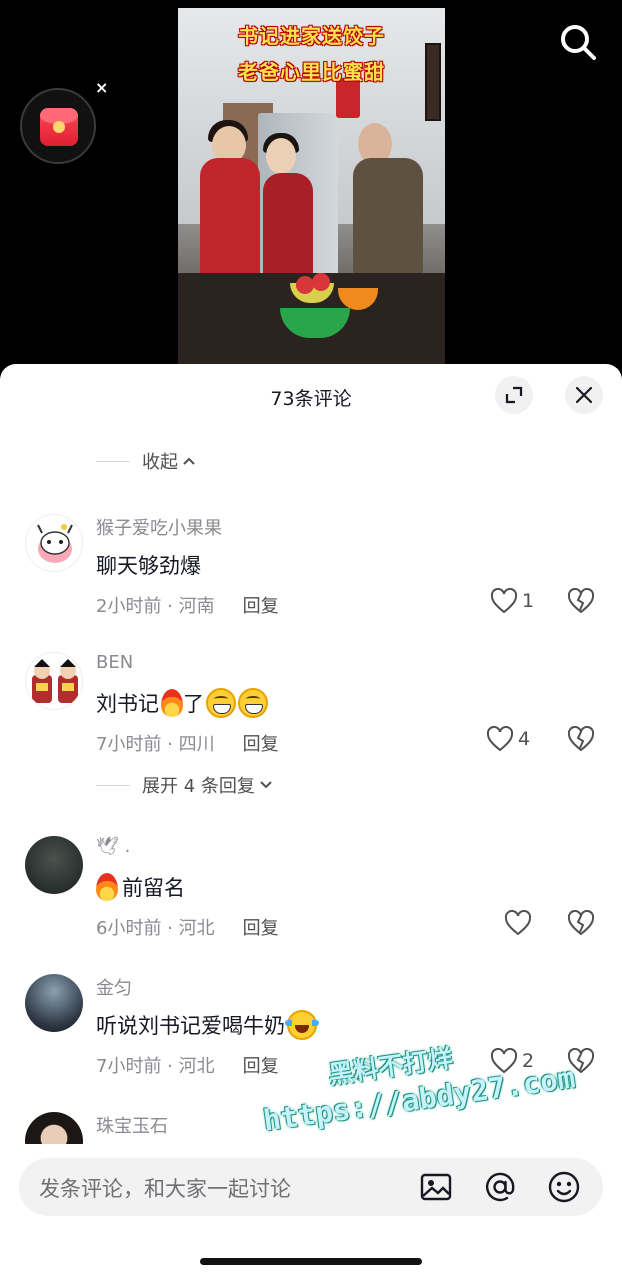  What do you see at coordinates (159, 527) in the screenshot?
I see `comment-username: 猴子爱吃小果果` at bounding box center [159, 527].